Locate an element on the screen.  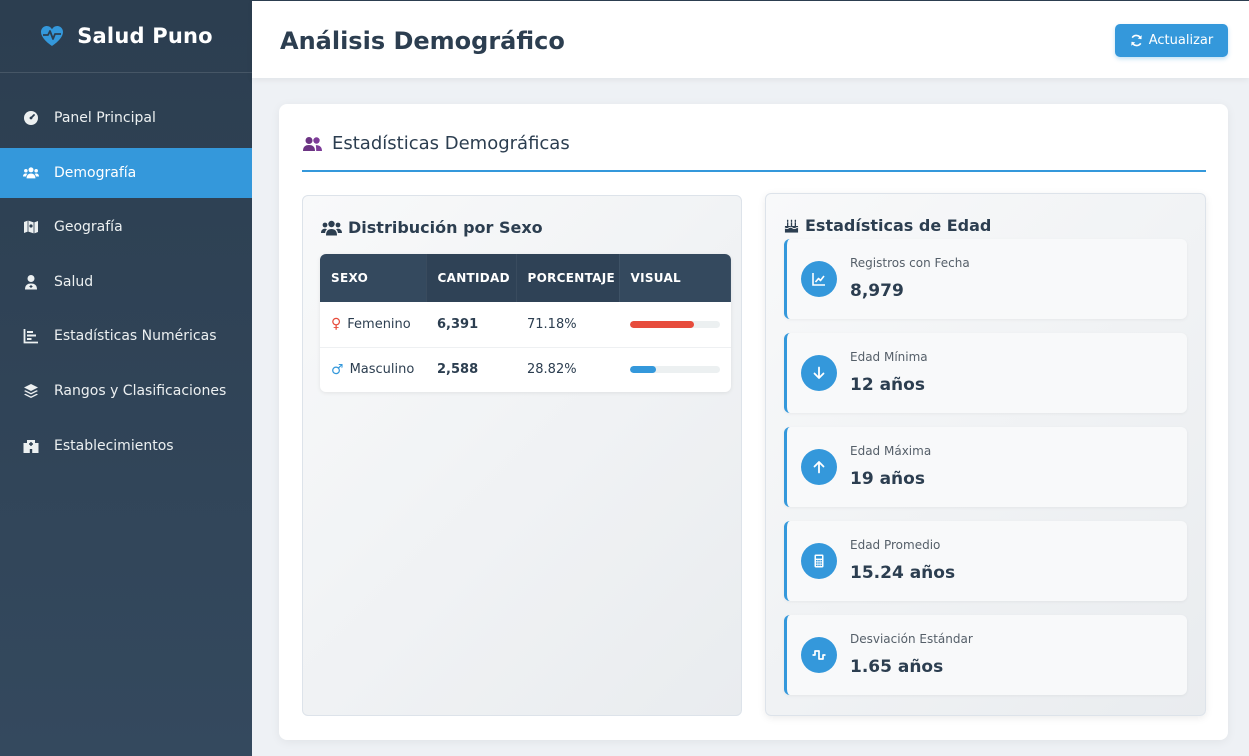
female-icon: ♀ is located at coordinates (336, 324).